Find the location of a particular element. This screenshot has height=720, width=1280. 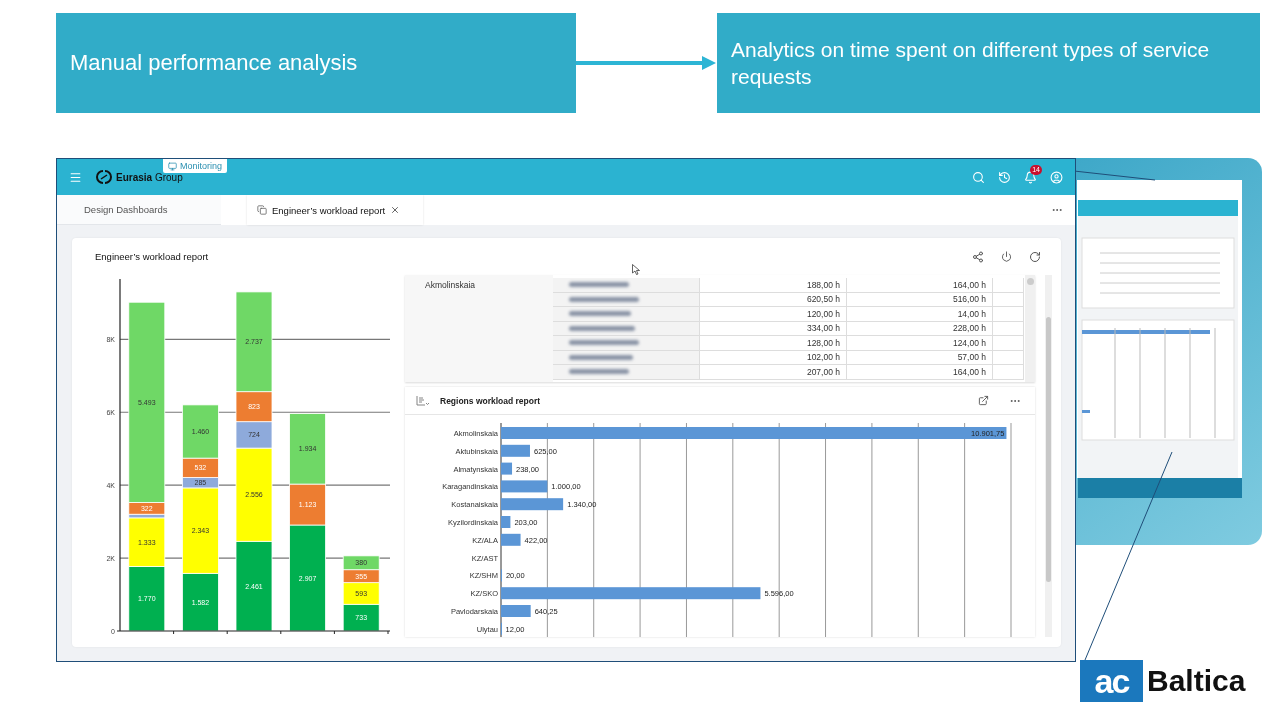

section-tag: Monitoring is located at coordinates (195, 166).